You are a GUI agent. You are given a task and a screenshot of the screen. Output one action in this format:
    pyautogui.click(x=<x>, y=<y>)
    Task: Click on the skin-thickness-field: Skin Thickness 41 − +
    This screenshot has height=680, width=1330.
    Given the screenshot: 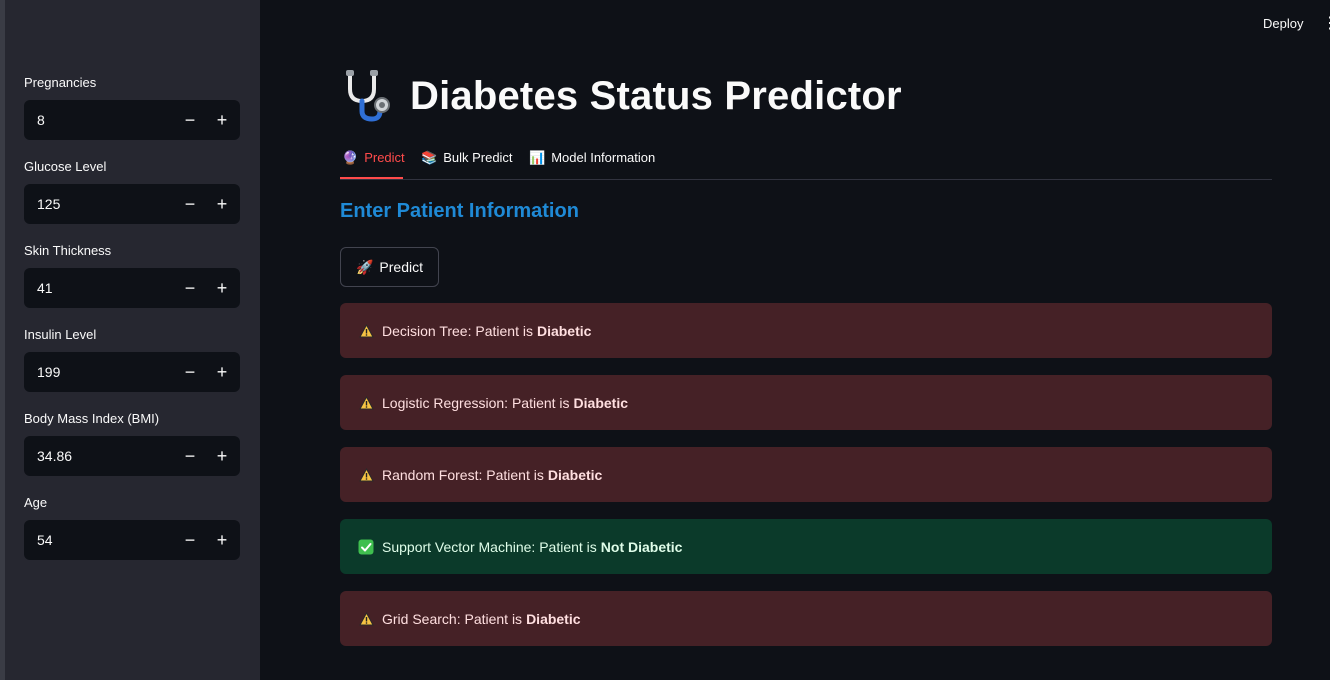 What is the action you would take?
    pyautogui.click(x=132, y=275)
    